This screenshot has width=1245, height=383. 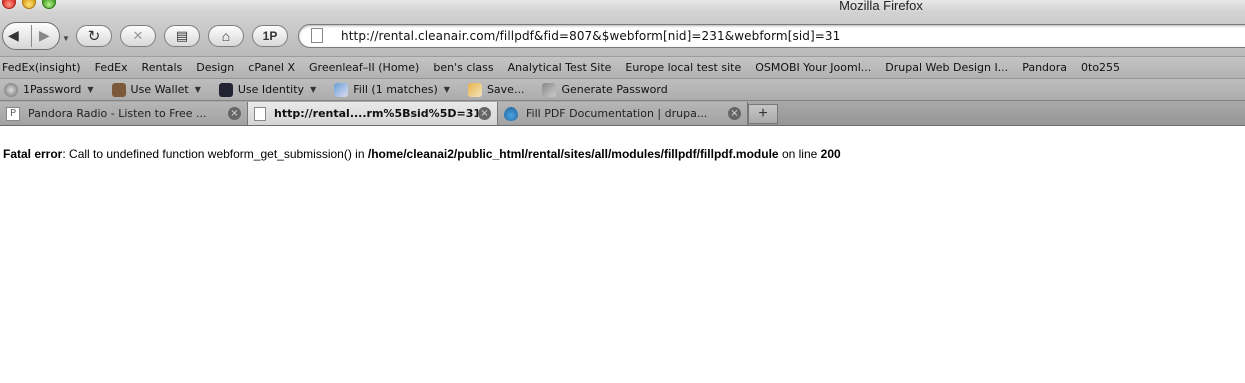 I want to click on bookmark-rentals: Rentals, so click(x=162, y=67).